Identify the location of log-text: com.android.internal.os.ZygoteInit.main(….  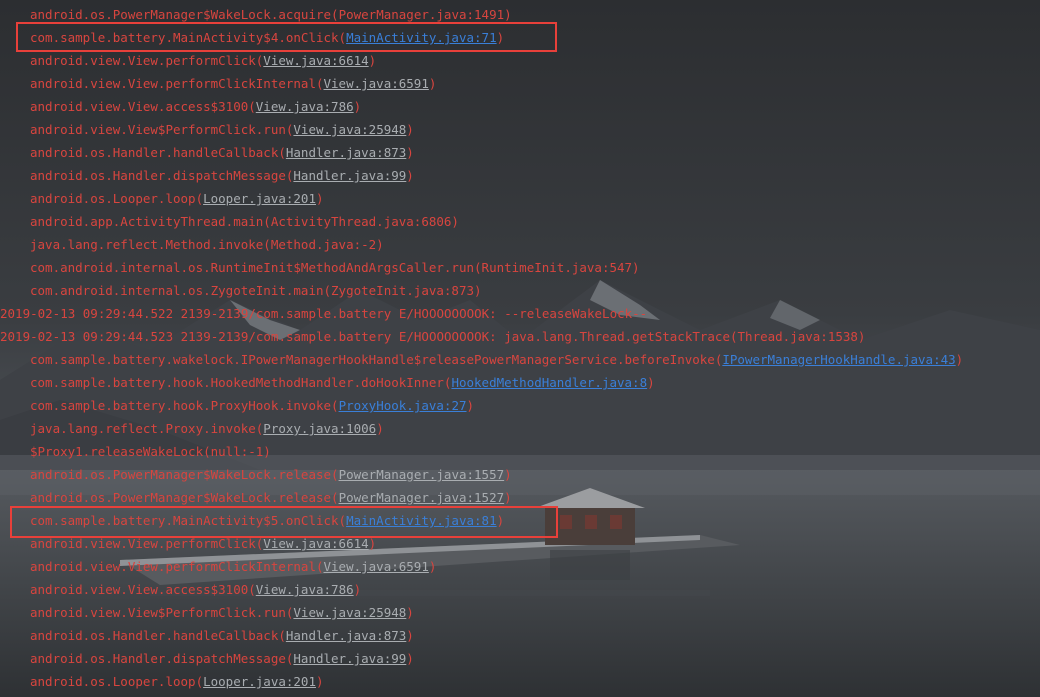
(256, 290).